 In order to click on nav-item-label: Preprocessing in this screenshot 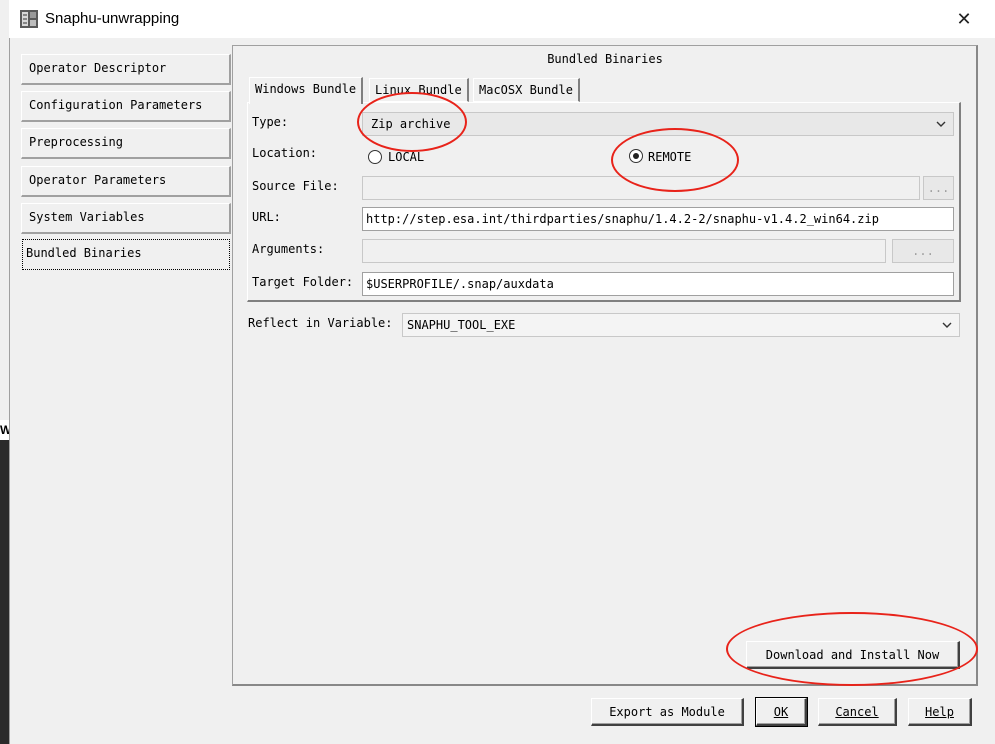, I will do `click(76, 142)`.